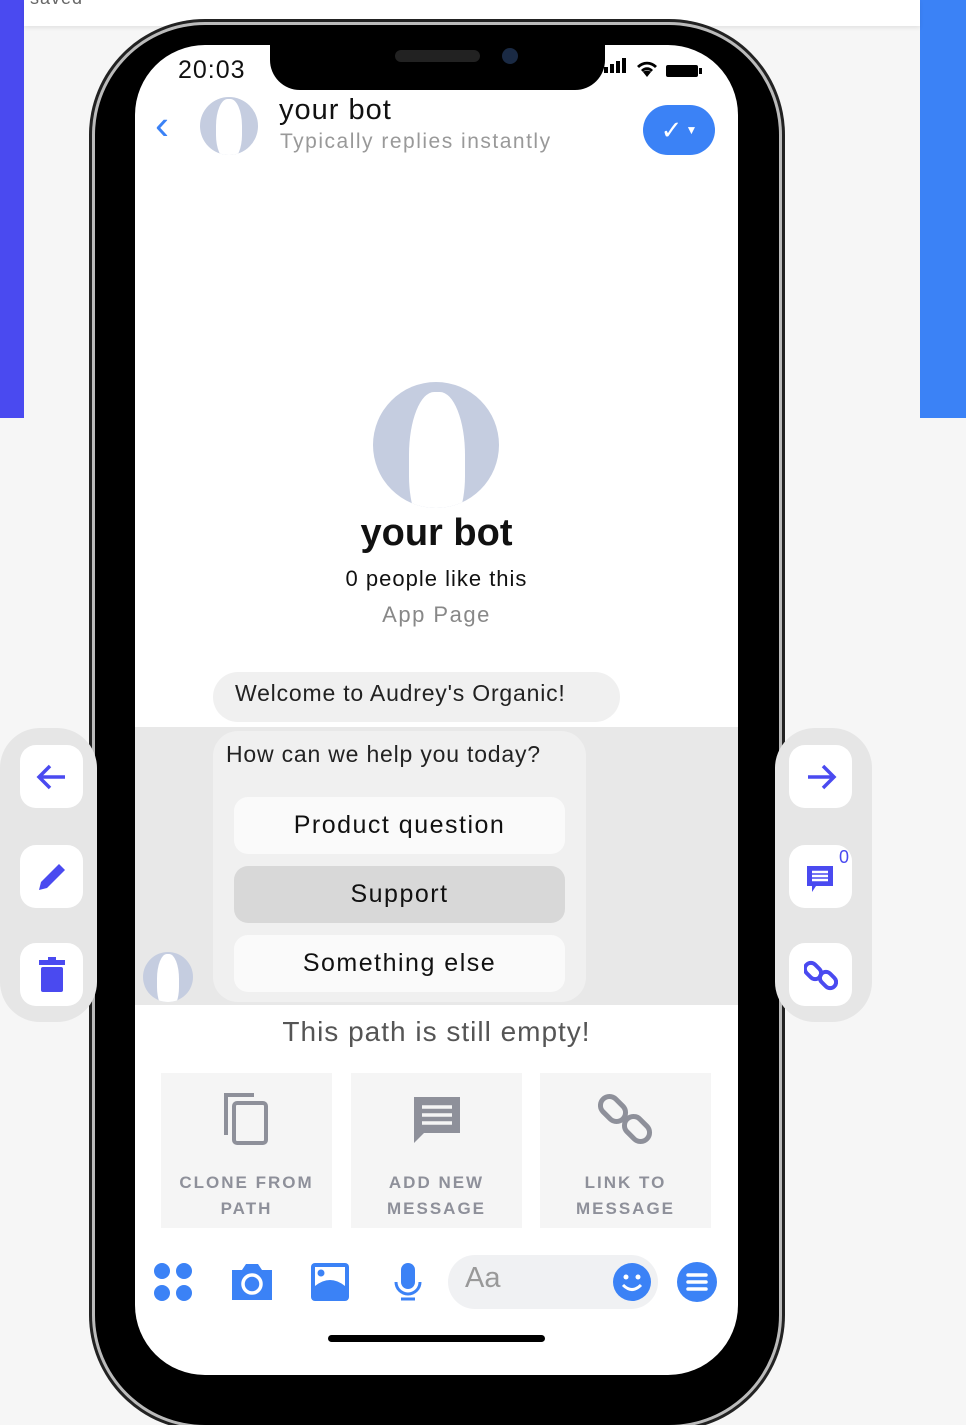 This screenshot has height=1425, width=966. I want to click on bot-avatar-small, so click(168, 977).